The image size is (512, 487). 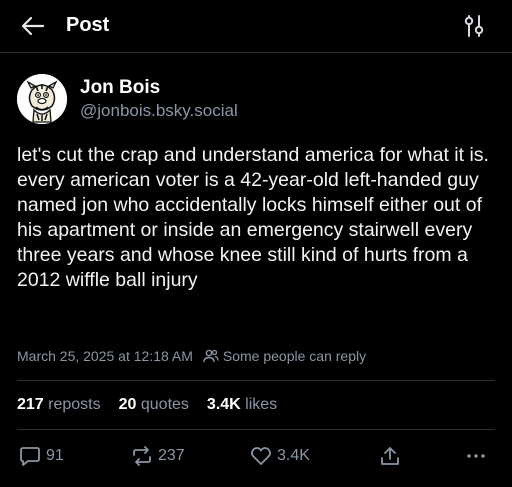 I want to click on like-count: 3.4K, so click(x=293, y=455).